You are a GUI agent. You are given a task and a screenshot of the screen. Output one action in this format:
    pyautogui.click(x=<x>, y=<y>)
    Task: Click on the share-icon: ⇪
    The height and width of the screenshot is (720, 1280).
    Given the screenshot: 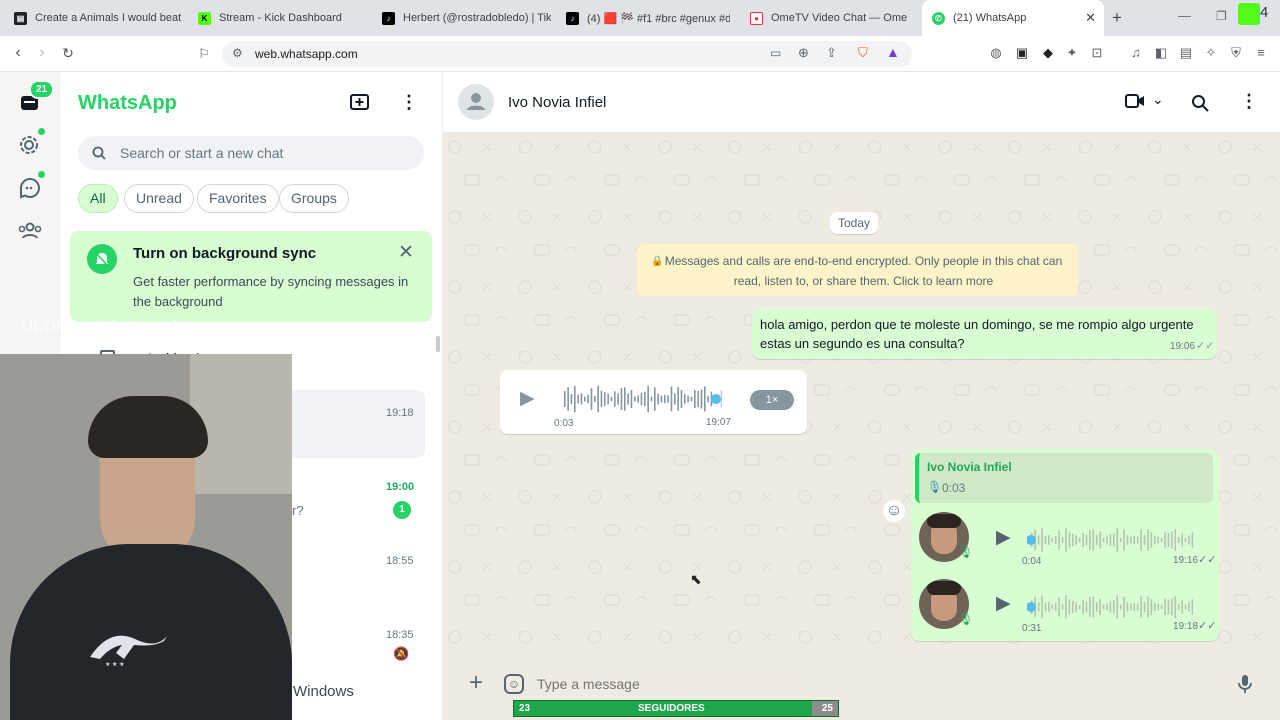 What is the action you would take?
    pyautogui.click(x=831, y=53)
    